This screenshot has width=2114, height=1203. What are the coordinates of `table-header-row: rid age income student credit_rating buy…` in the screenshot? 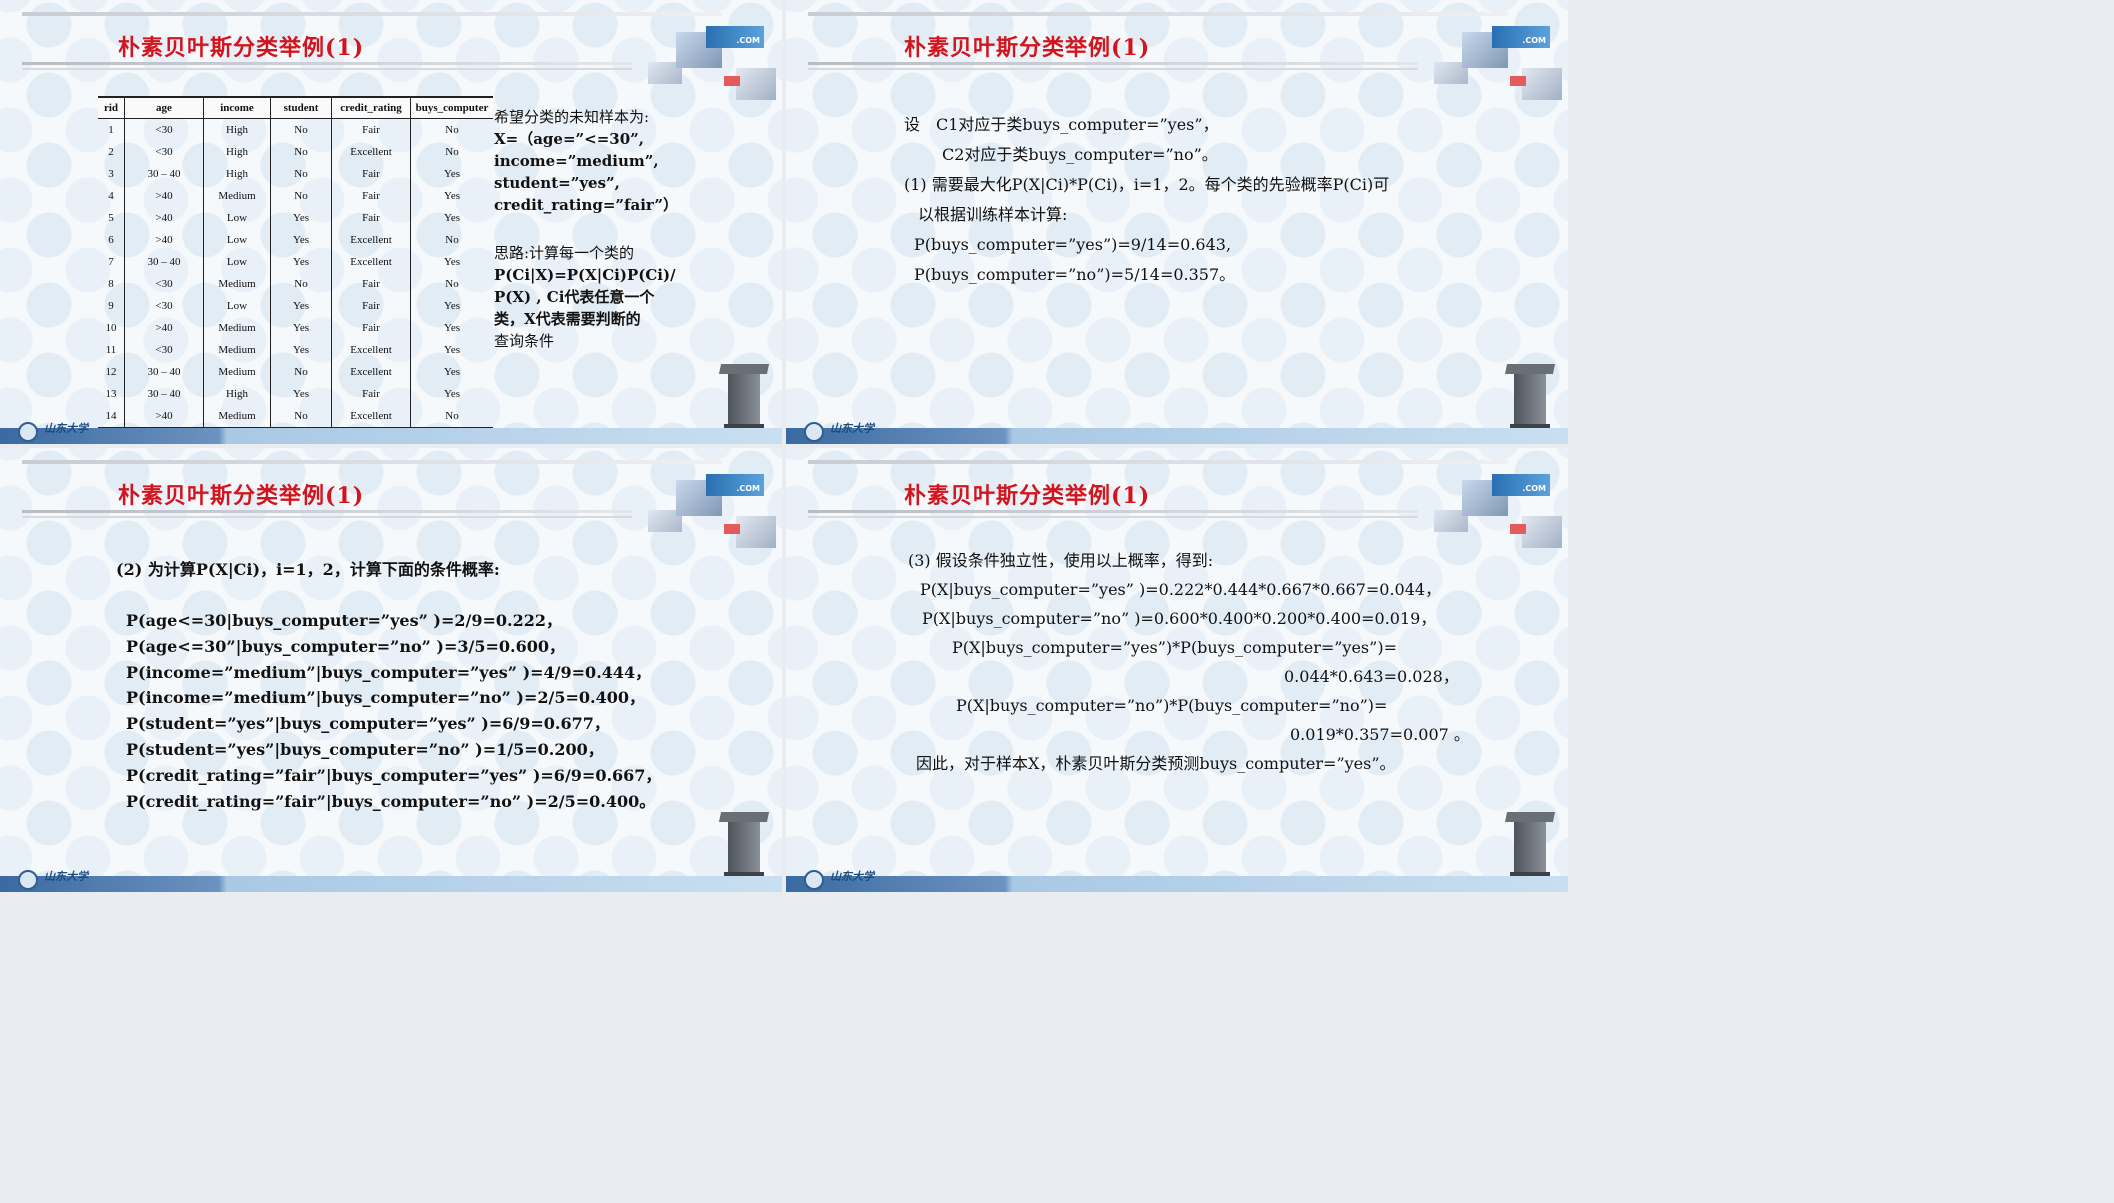 It's located at (295, 107).